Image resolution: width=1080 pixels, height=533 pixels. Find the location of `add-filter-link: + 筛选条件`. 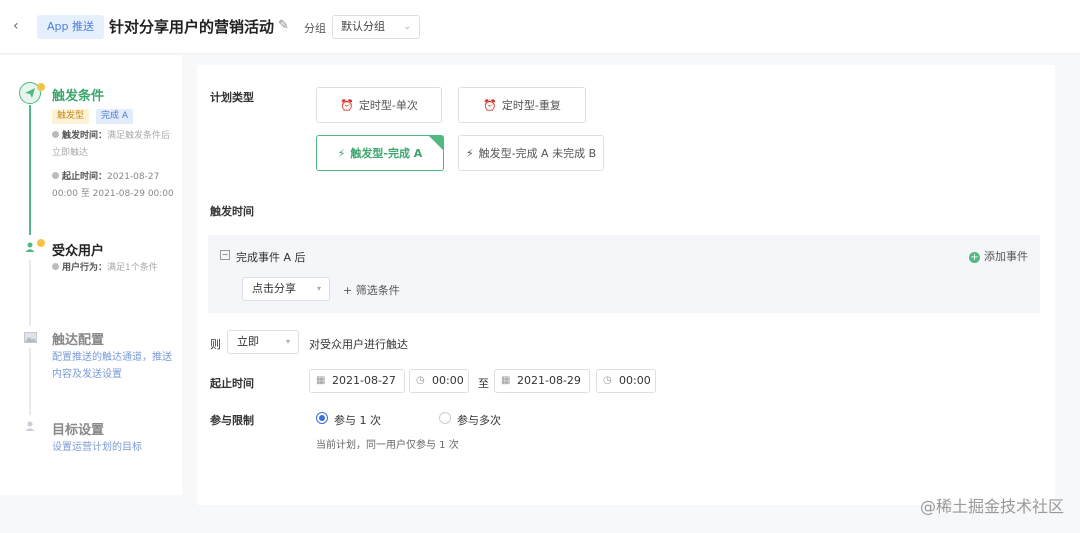

add-filter-link: + 筛选条件 is located at coordinates (371, 290).